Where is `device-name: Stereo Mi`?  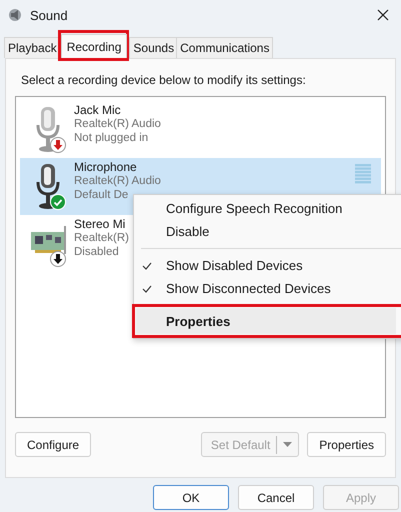 device-name: Stereo Mi is located at coordinates (100, 224).